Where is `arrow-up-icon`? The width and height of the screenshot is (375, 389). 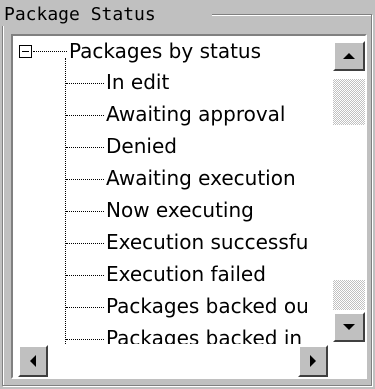
arrow-up-icon is located at coordinates (349, 56).